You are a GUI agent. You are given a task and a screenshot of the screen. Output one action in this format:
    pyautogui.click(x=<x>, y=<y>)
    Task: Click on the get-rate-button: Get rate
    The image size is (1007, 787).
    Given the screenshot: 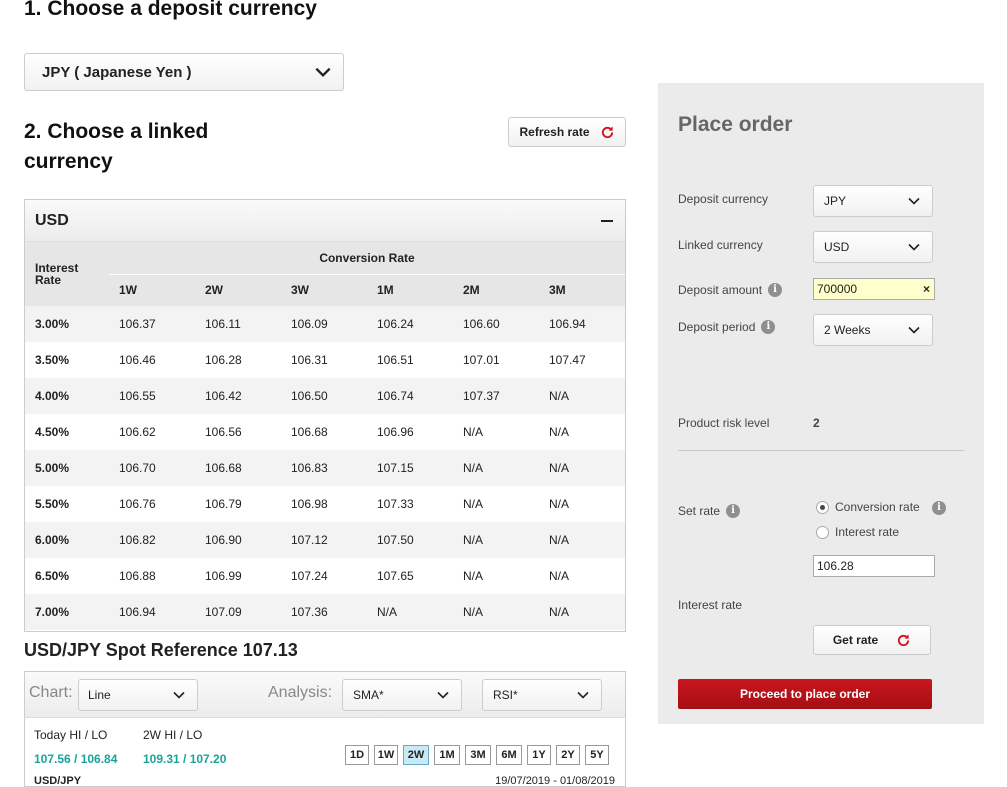 What is the action you would take?
    pyautogui.click(x=872, y=640)
    